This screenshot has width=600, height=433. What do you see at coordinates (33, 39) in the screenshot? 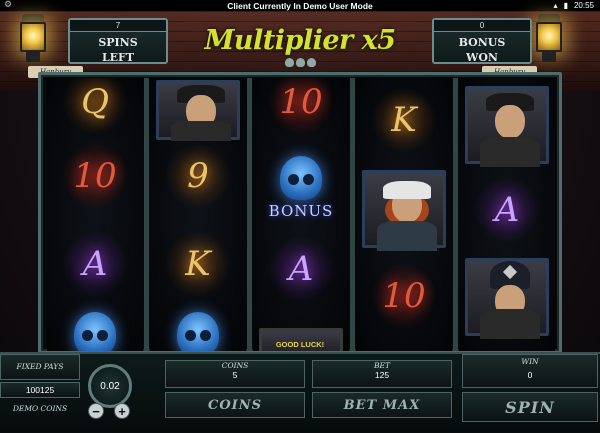
I see `street-lamp-left-icon` at bounding box center [33, 39].